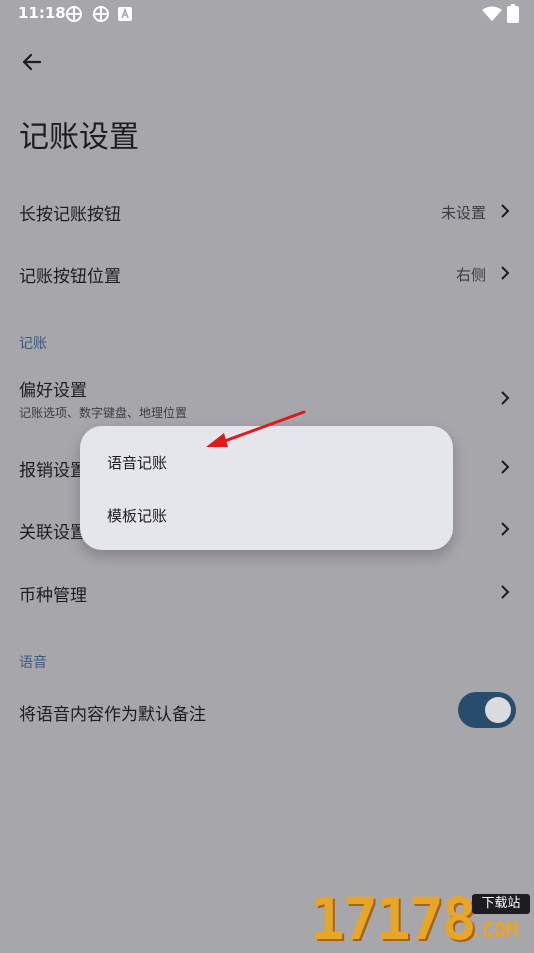 The image size is (534, 953). What do you see at coordinates (256, 428) in the screenshot?
I see `annotation-arrow-icon` at bounding box center [256, 428].